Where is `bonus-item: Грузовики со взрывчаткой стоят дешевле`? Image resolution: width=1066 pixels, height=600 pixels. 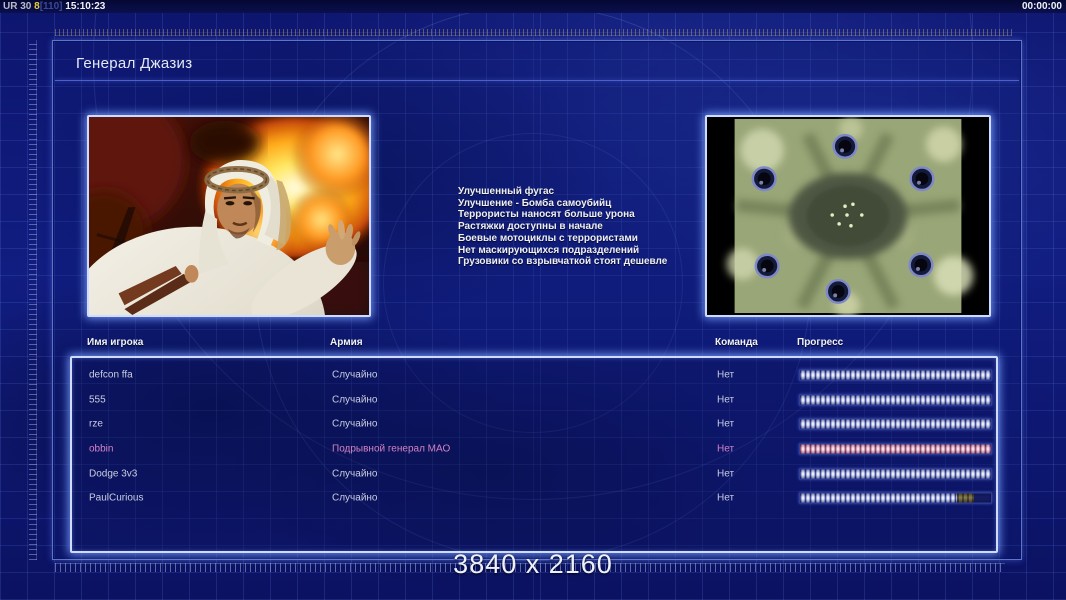
bonus-item: Грузовики со взрывчаткой стоят дешевле is located at coordinates (563, 262).